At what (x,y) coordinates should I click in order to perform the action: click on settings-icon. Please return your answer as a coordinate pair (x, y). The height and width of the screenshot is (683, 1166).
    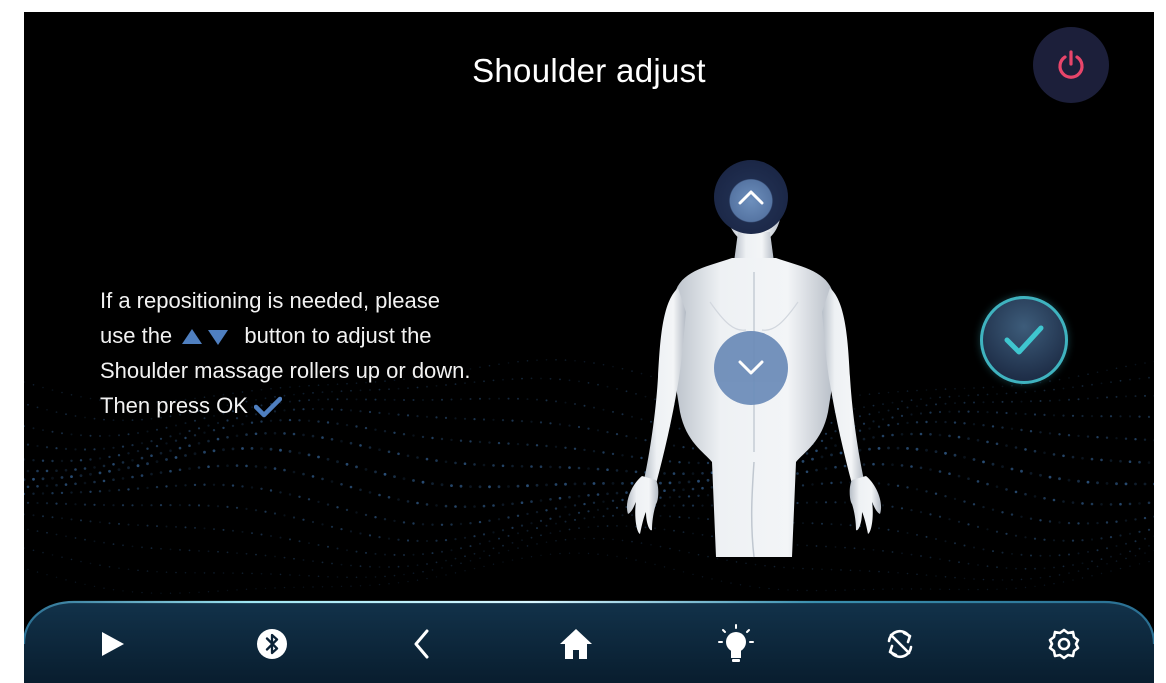
    Looking at the image, I should click on (1064, 644).